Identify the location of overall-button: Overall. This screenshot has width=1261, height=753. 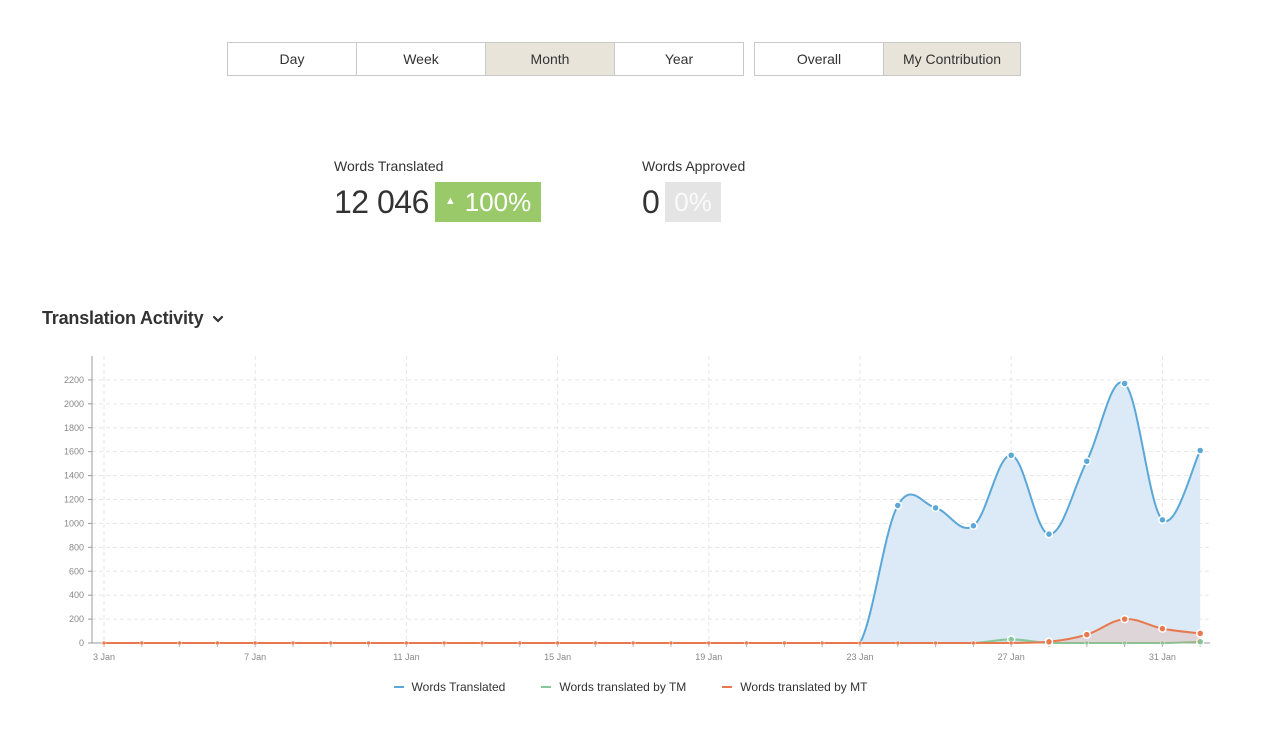
(819, 59).